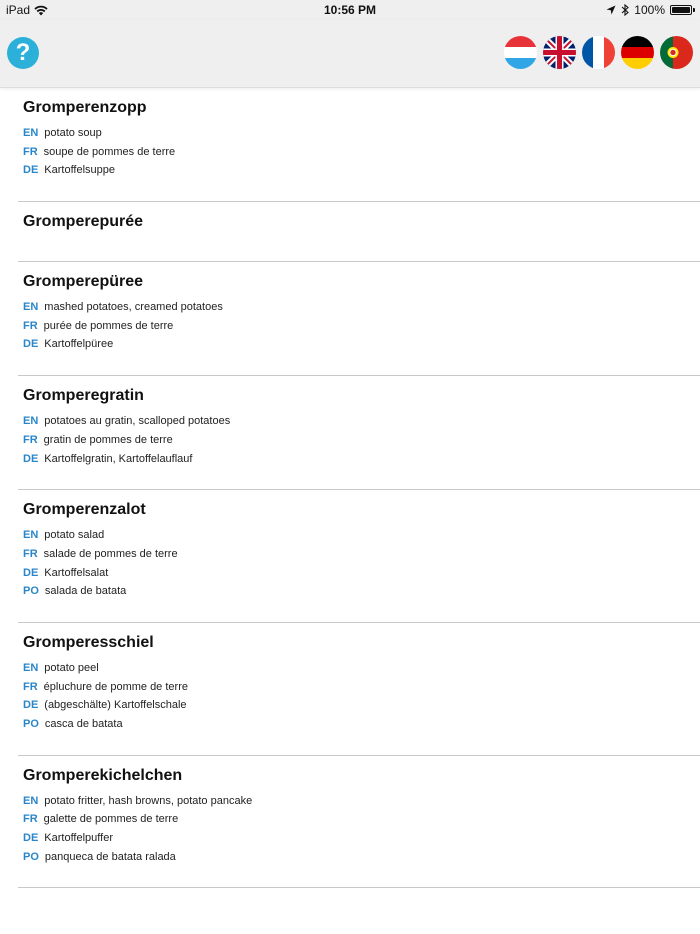 This screenshot has height=934, width=700. Describe the element at coordinates (361, 421) in the screenshot. I see `translation-line: EN potatoes au gratin, scalloped potatoes` at that location.